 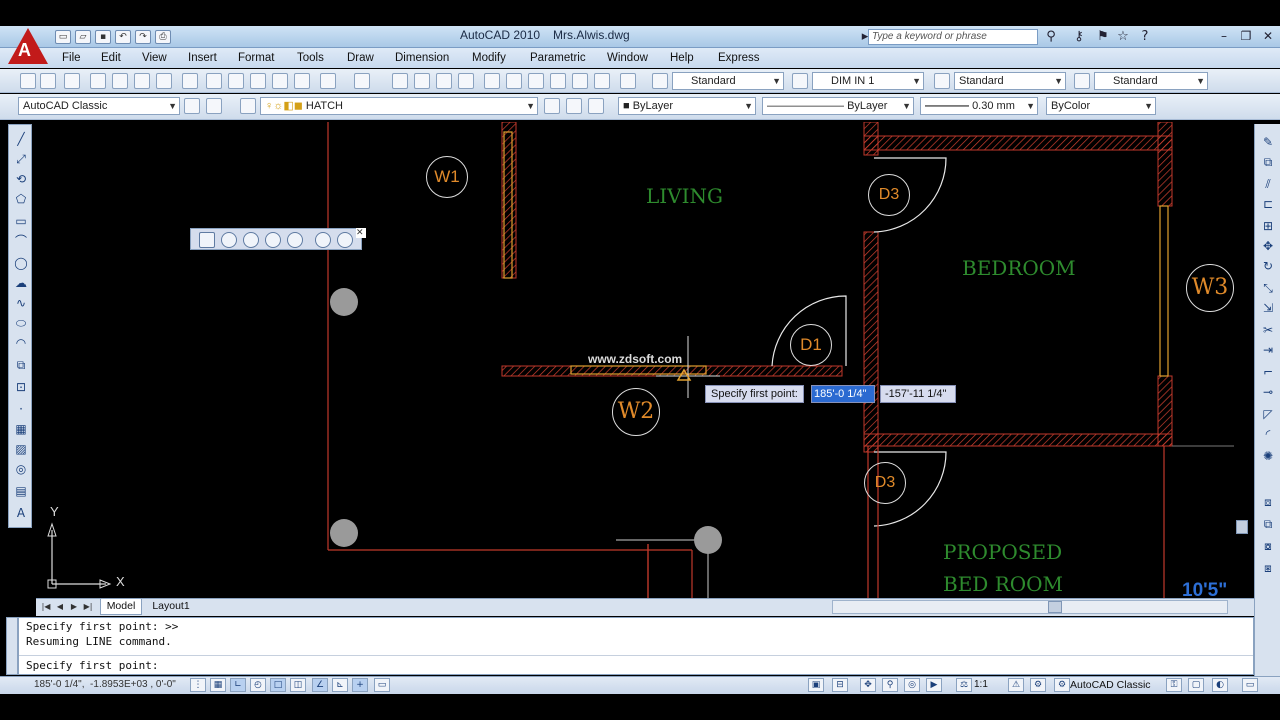 I want to click on table-style-icon, so click(x=942, y=81).